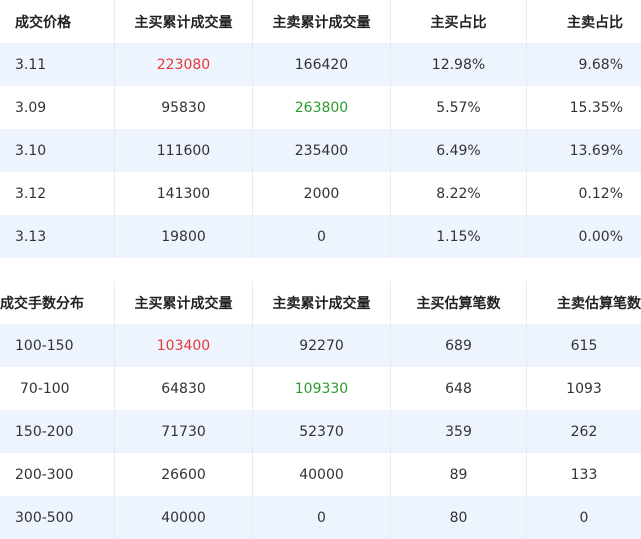  Describe the element at coordinates (57, 21) in the screenshot. I see `header-price: 成交价格` at that location.